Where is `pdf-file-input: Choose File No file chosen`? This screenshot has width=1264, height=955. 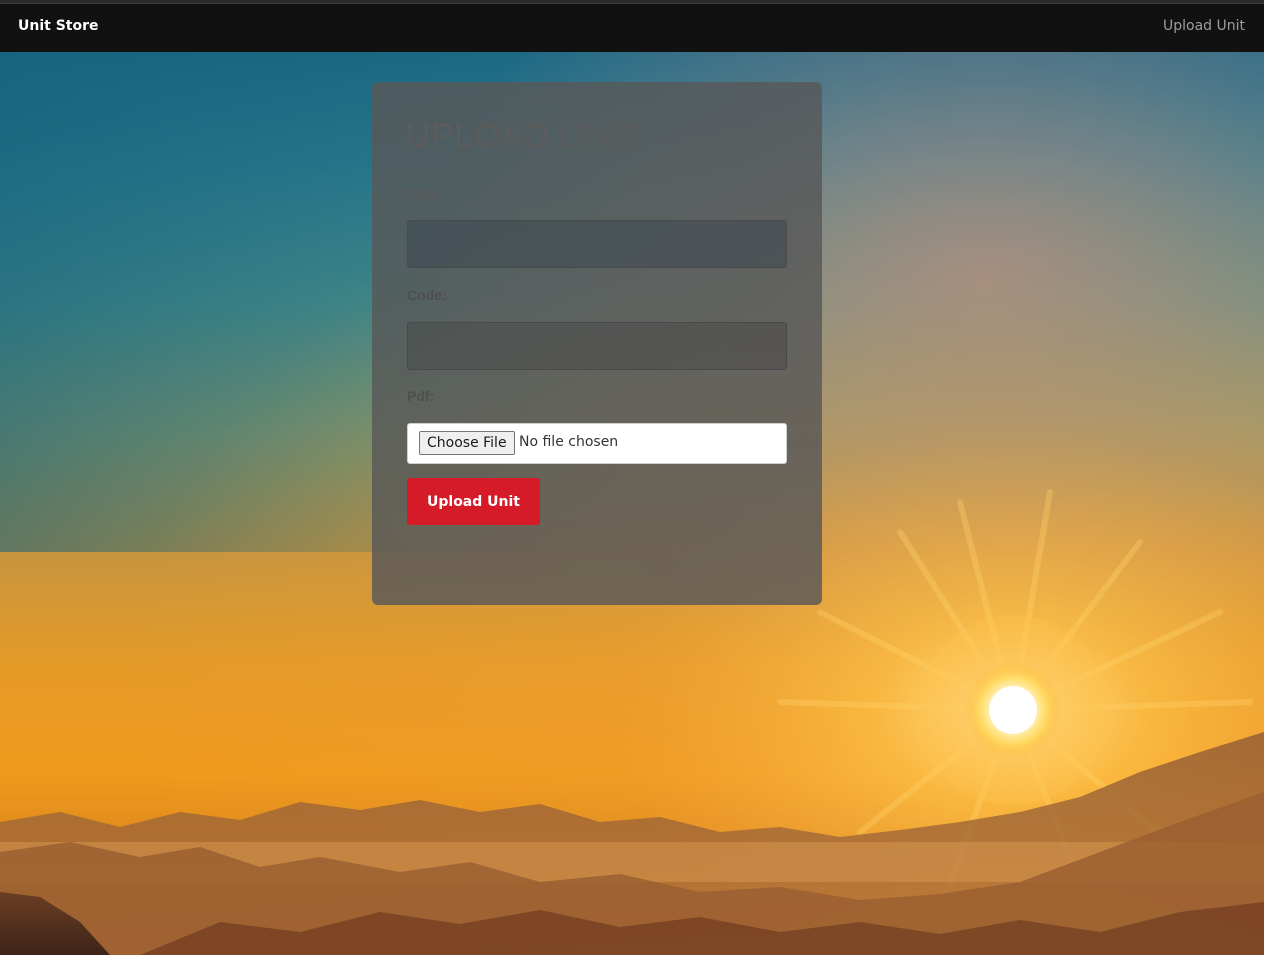 pdf-file-input: Choose File No file chosen is located at coordinates (597, 443).